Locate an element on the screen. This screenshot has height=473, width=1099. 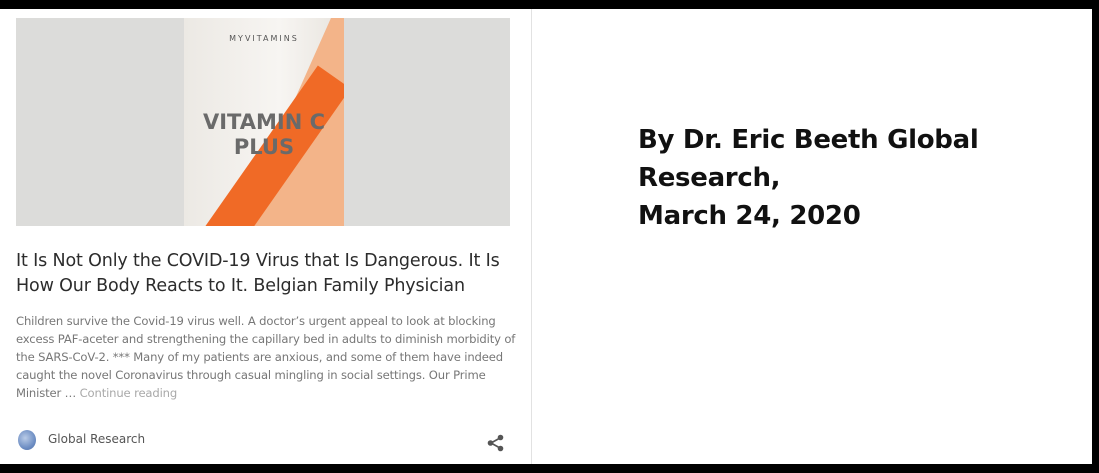
source-name: Global Research is located at coordinates (96, 439).